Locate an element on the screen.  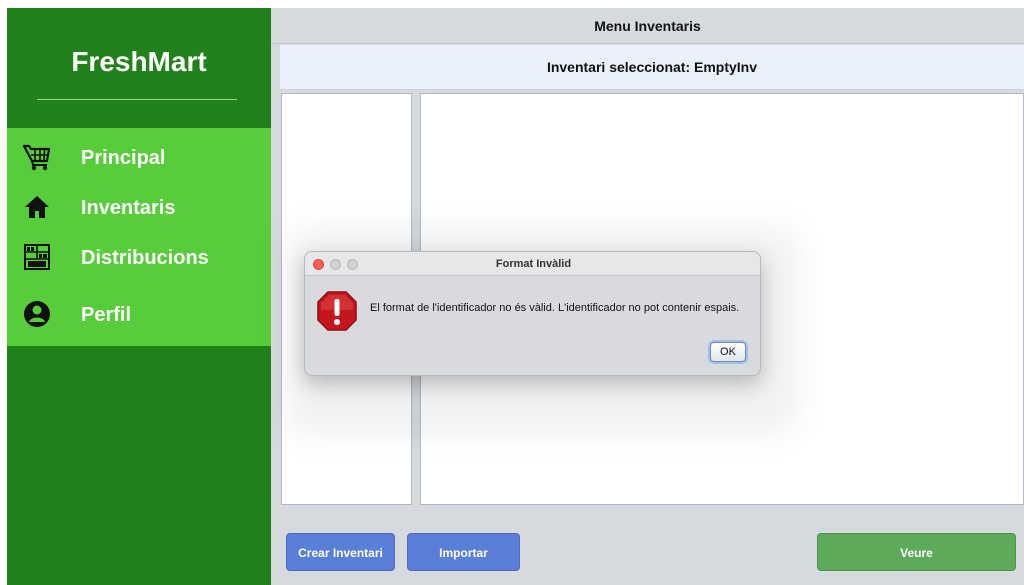
sidebar-item-principal: Principal is located at coordinates (139, 158).